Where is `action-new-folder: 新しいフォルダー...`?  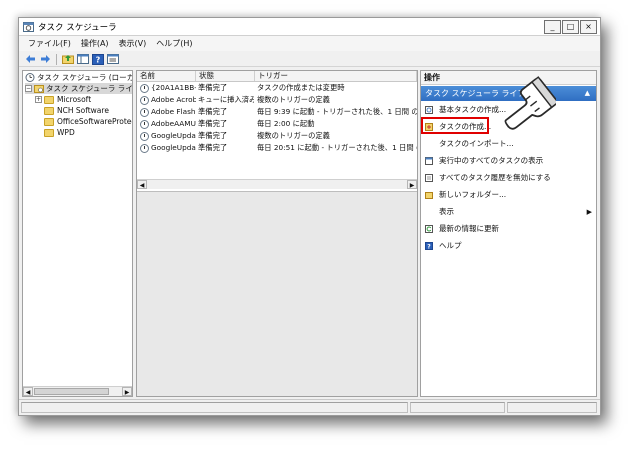
action-new-folder: 新しいフォルダー... is located at coordinates (508, 195).